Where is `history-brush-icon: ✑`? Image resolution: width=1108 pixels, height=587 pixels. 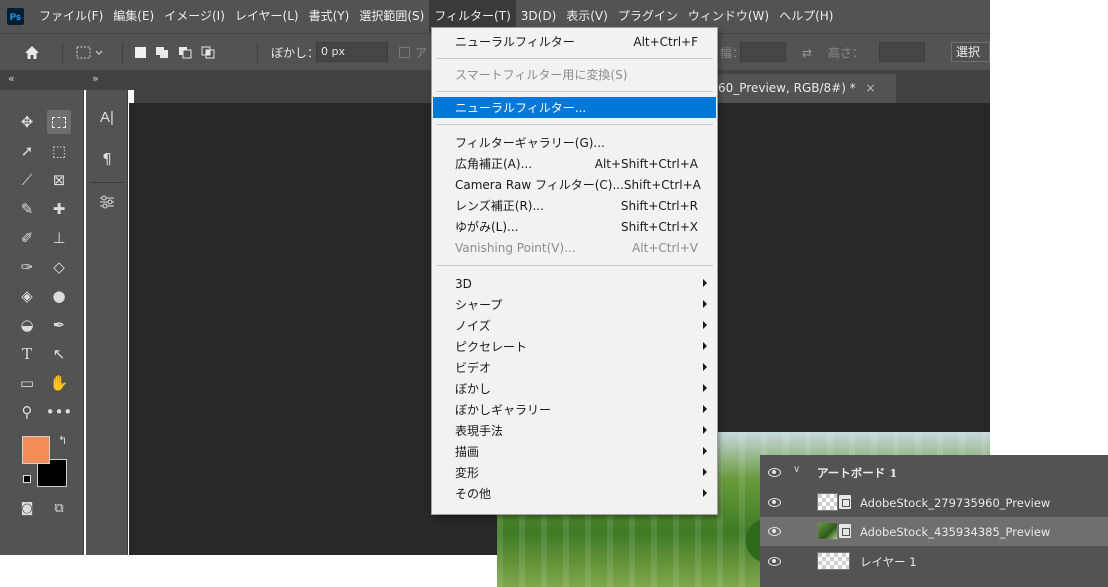 history-brush-icon: ✑ is located at coordinates (27, 267).